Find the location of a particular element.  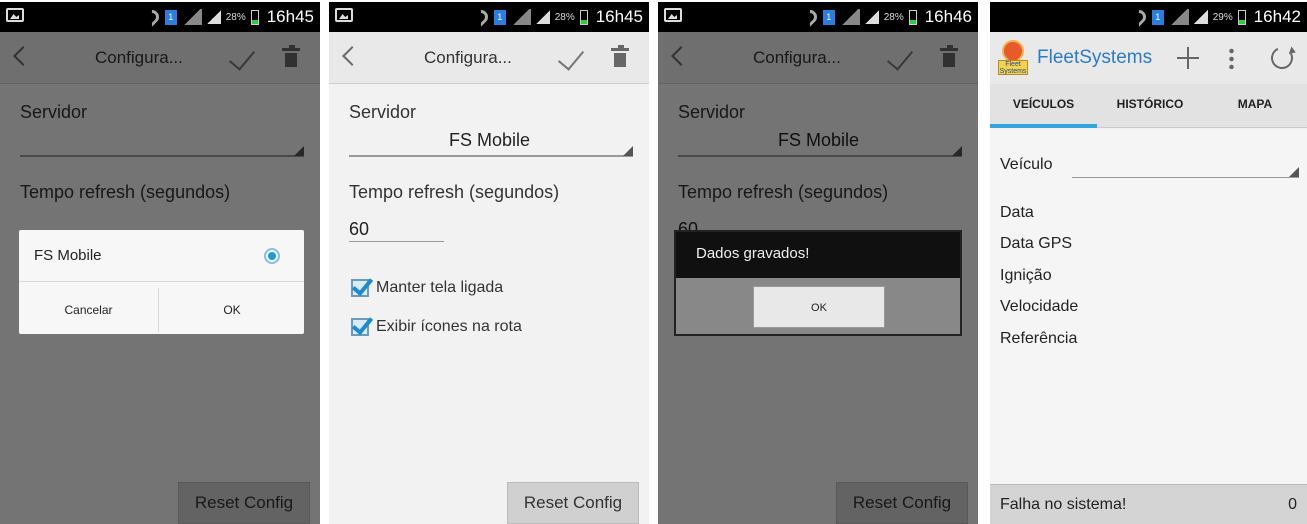

cancel-button: Cancelar is located at coordinates (89, 310).